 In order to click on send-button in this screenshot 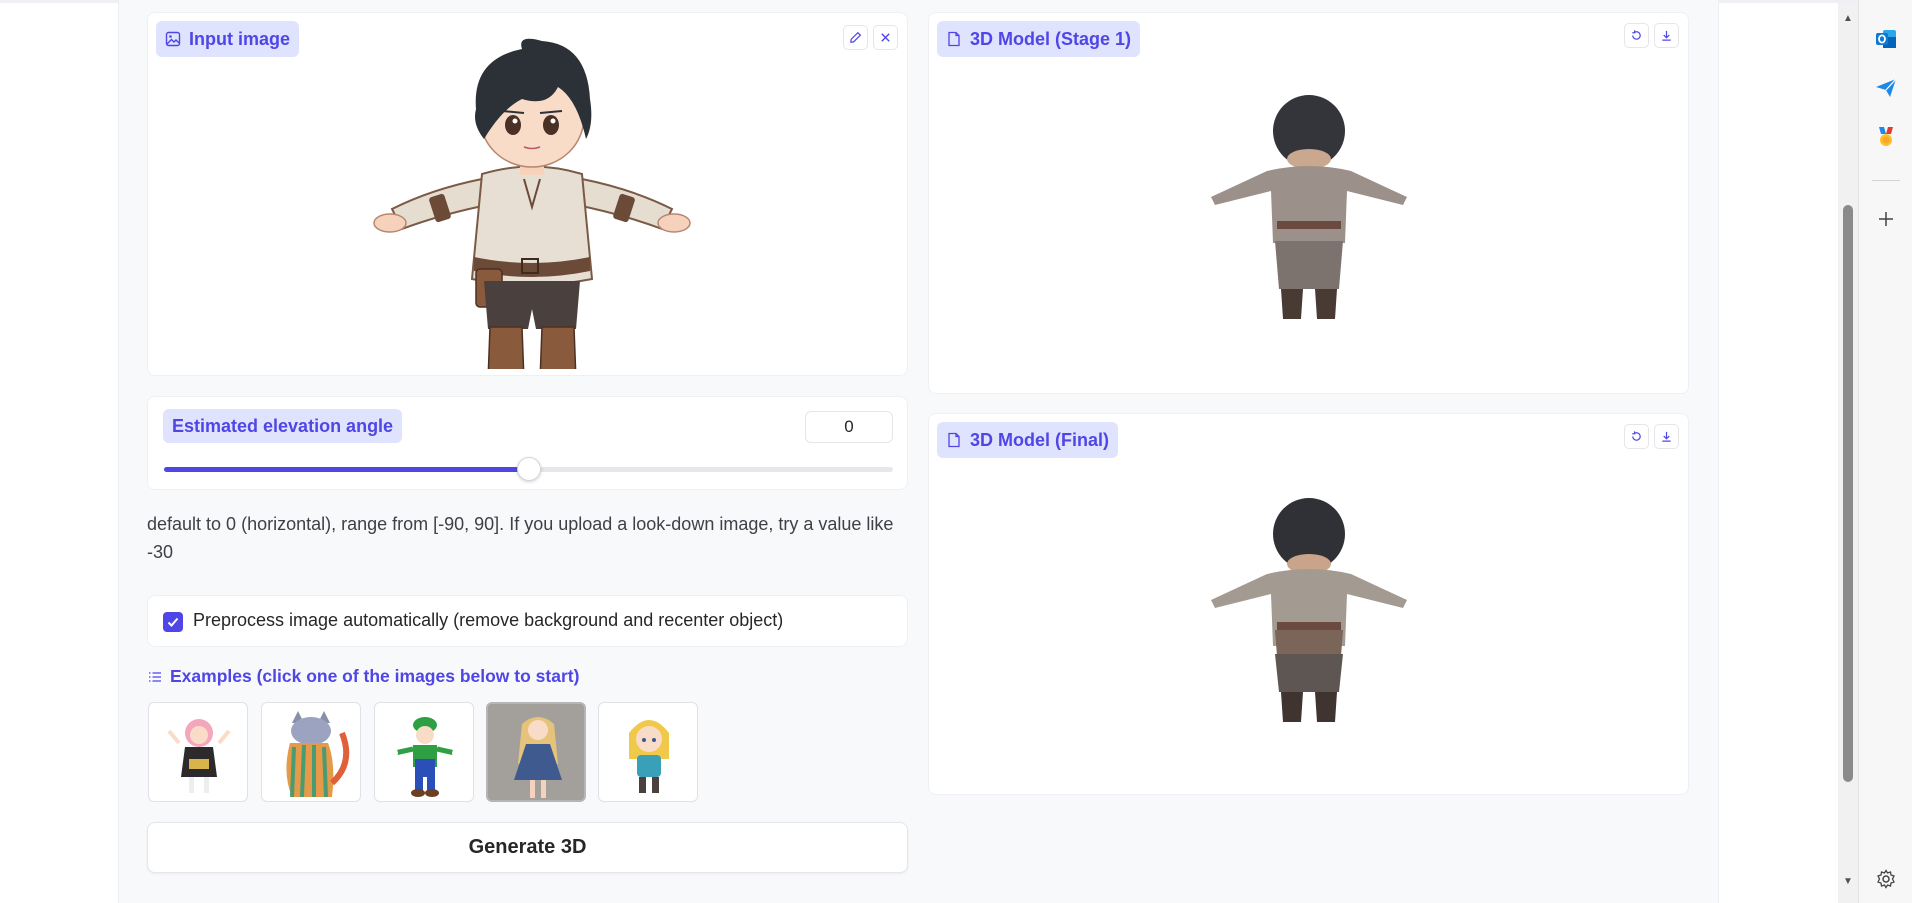, I will do `click(1886, 88)`.